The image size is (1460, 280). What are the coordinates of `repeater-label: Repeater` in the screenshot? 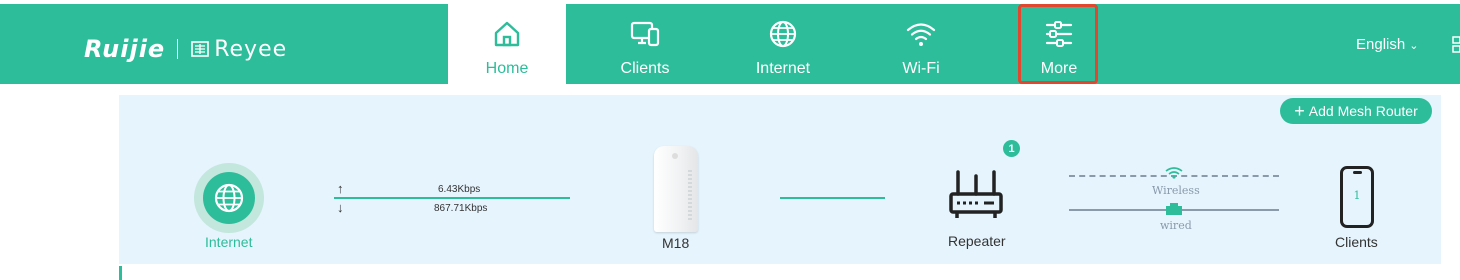 It's located at (977, 241).